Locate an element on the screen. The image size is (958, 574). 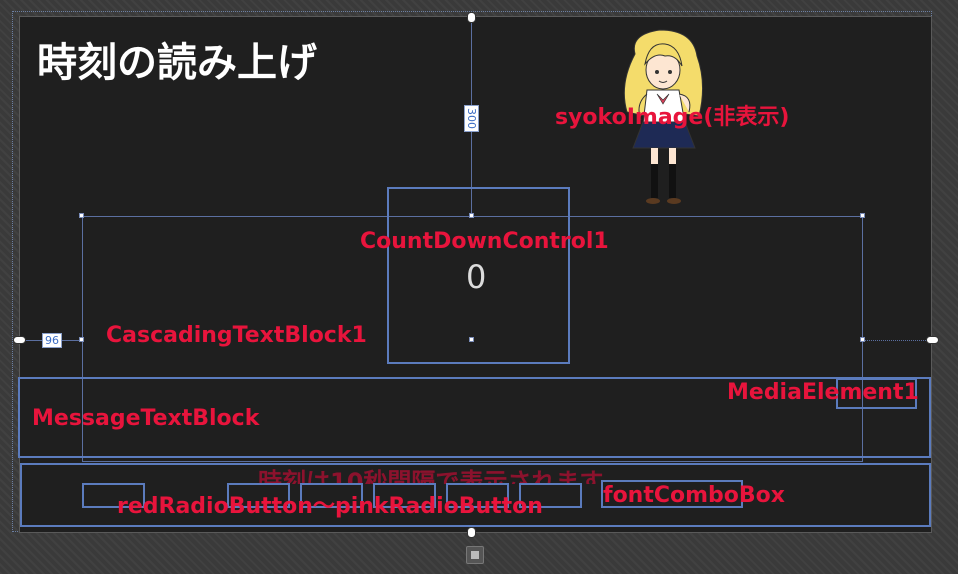
syoko-image-label: syokoImage(非表示) is located at coordinates (672, 117).